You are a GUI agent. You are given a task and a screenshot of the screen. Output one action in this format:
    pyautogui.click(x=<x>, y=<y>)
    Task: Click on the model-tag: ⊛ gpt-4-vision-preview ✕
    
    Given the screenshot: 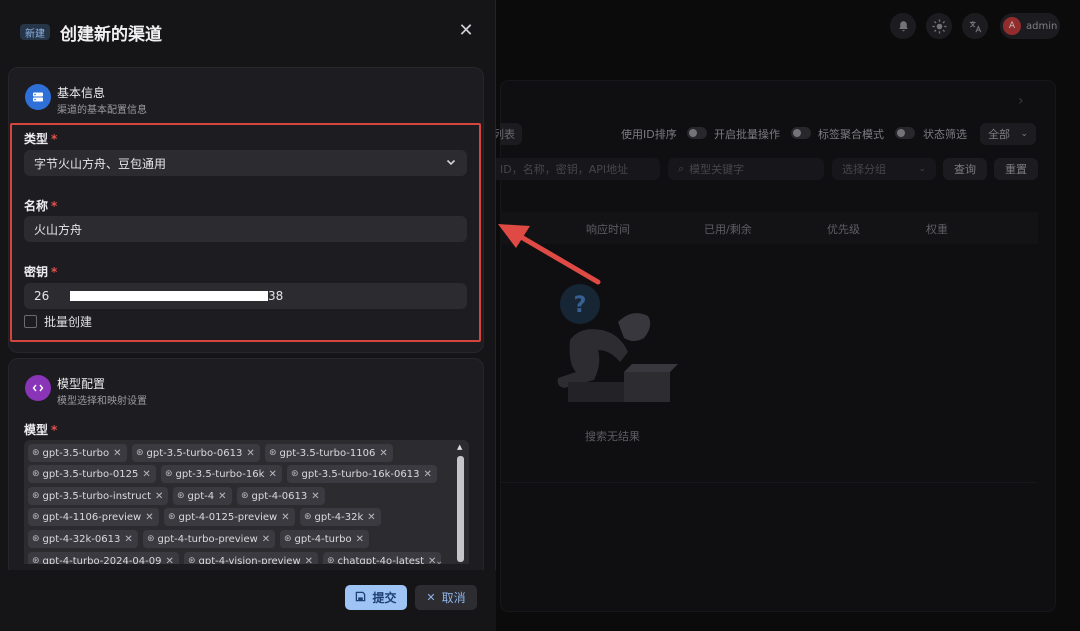 What is the action you would take?
    pyautogui.click(x=251, y=558)
    